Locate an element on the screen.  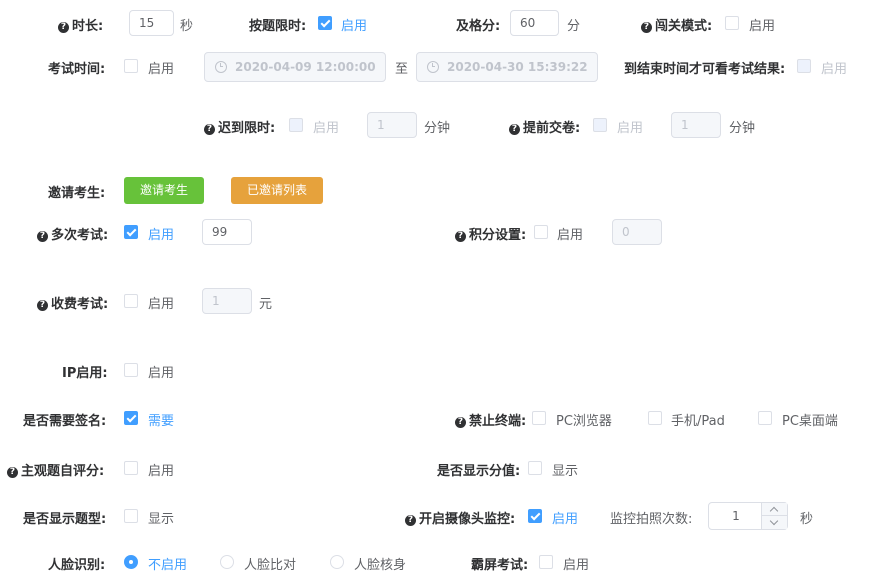
full-screen-exam-option: 启用 is located at coordinates (576, 565).